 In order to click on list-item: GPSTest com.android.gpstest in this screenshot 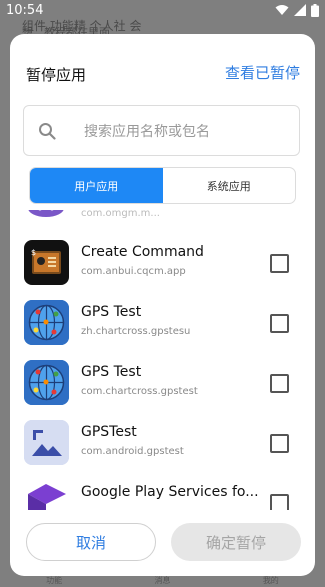, I will do `click(162, 450)`.